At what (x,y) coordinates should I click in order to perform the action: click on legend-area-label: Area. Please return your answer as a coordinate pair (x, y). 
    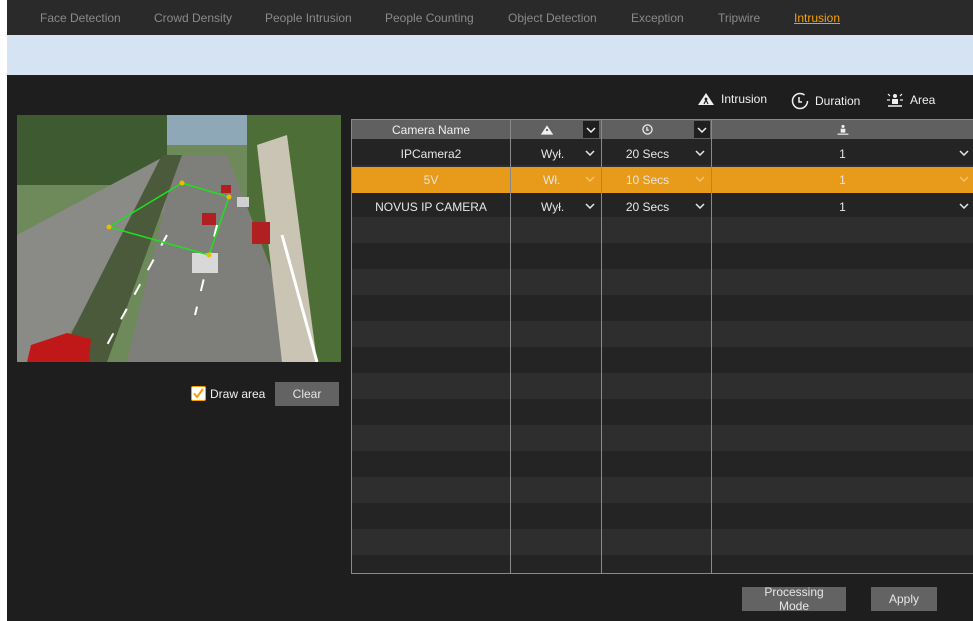
    Looking at the image, I should click on (923, 100).